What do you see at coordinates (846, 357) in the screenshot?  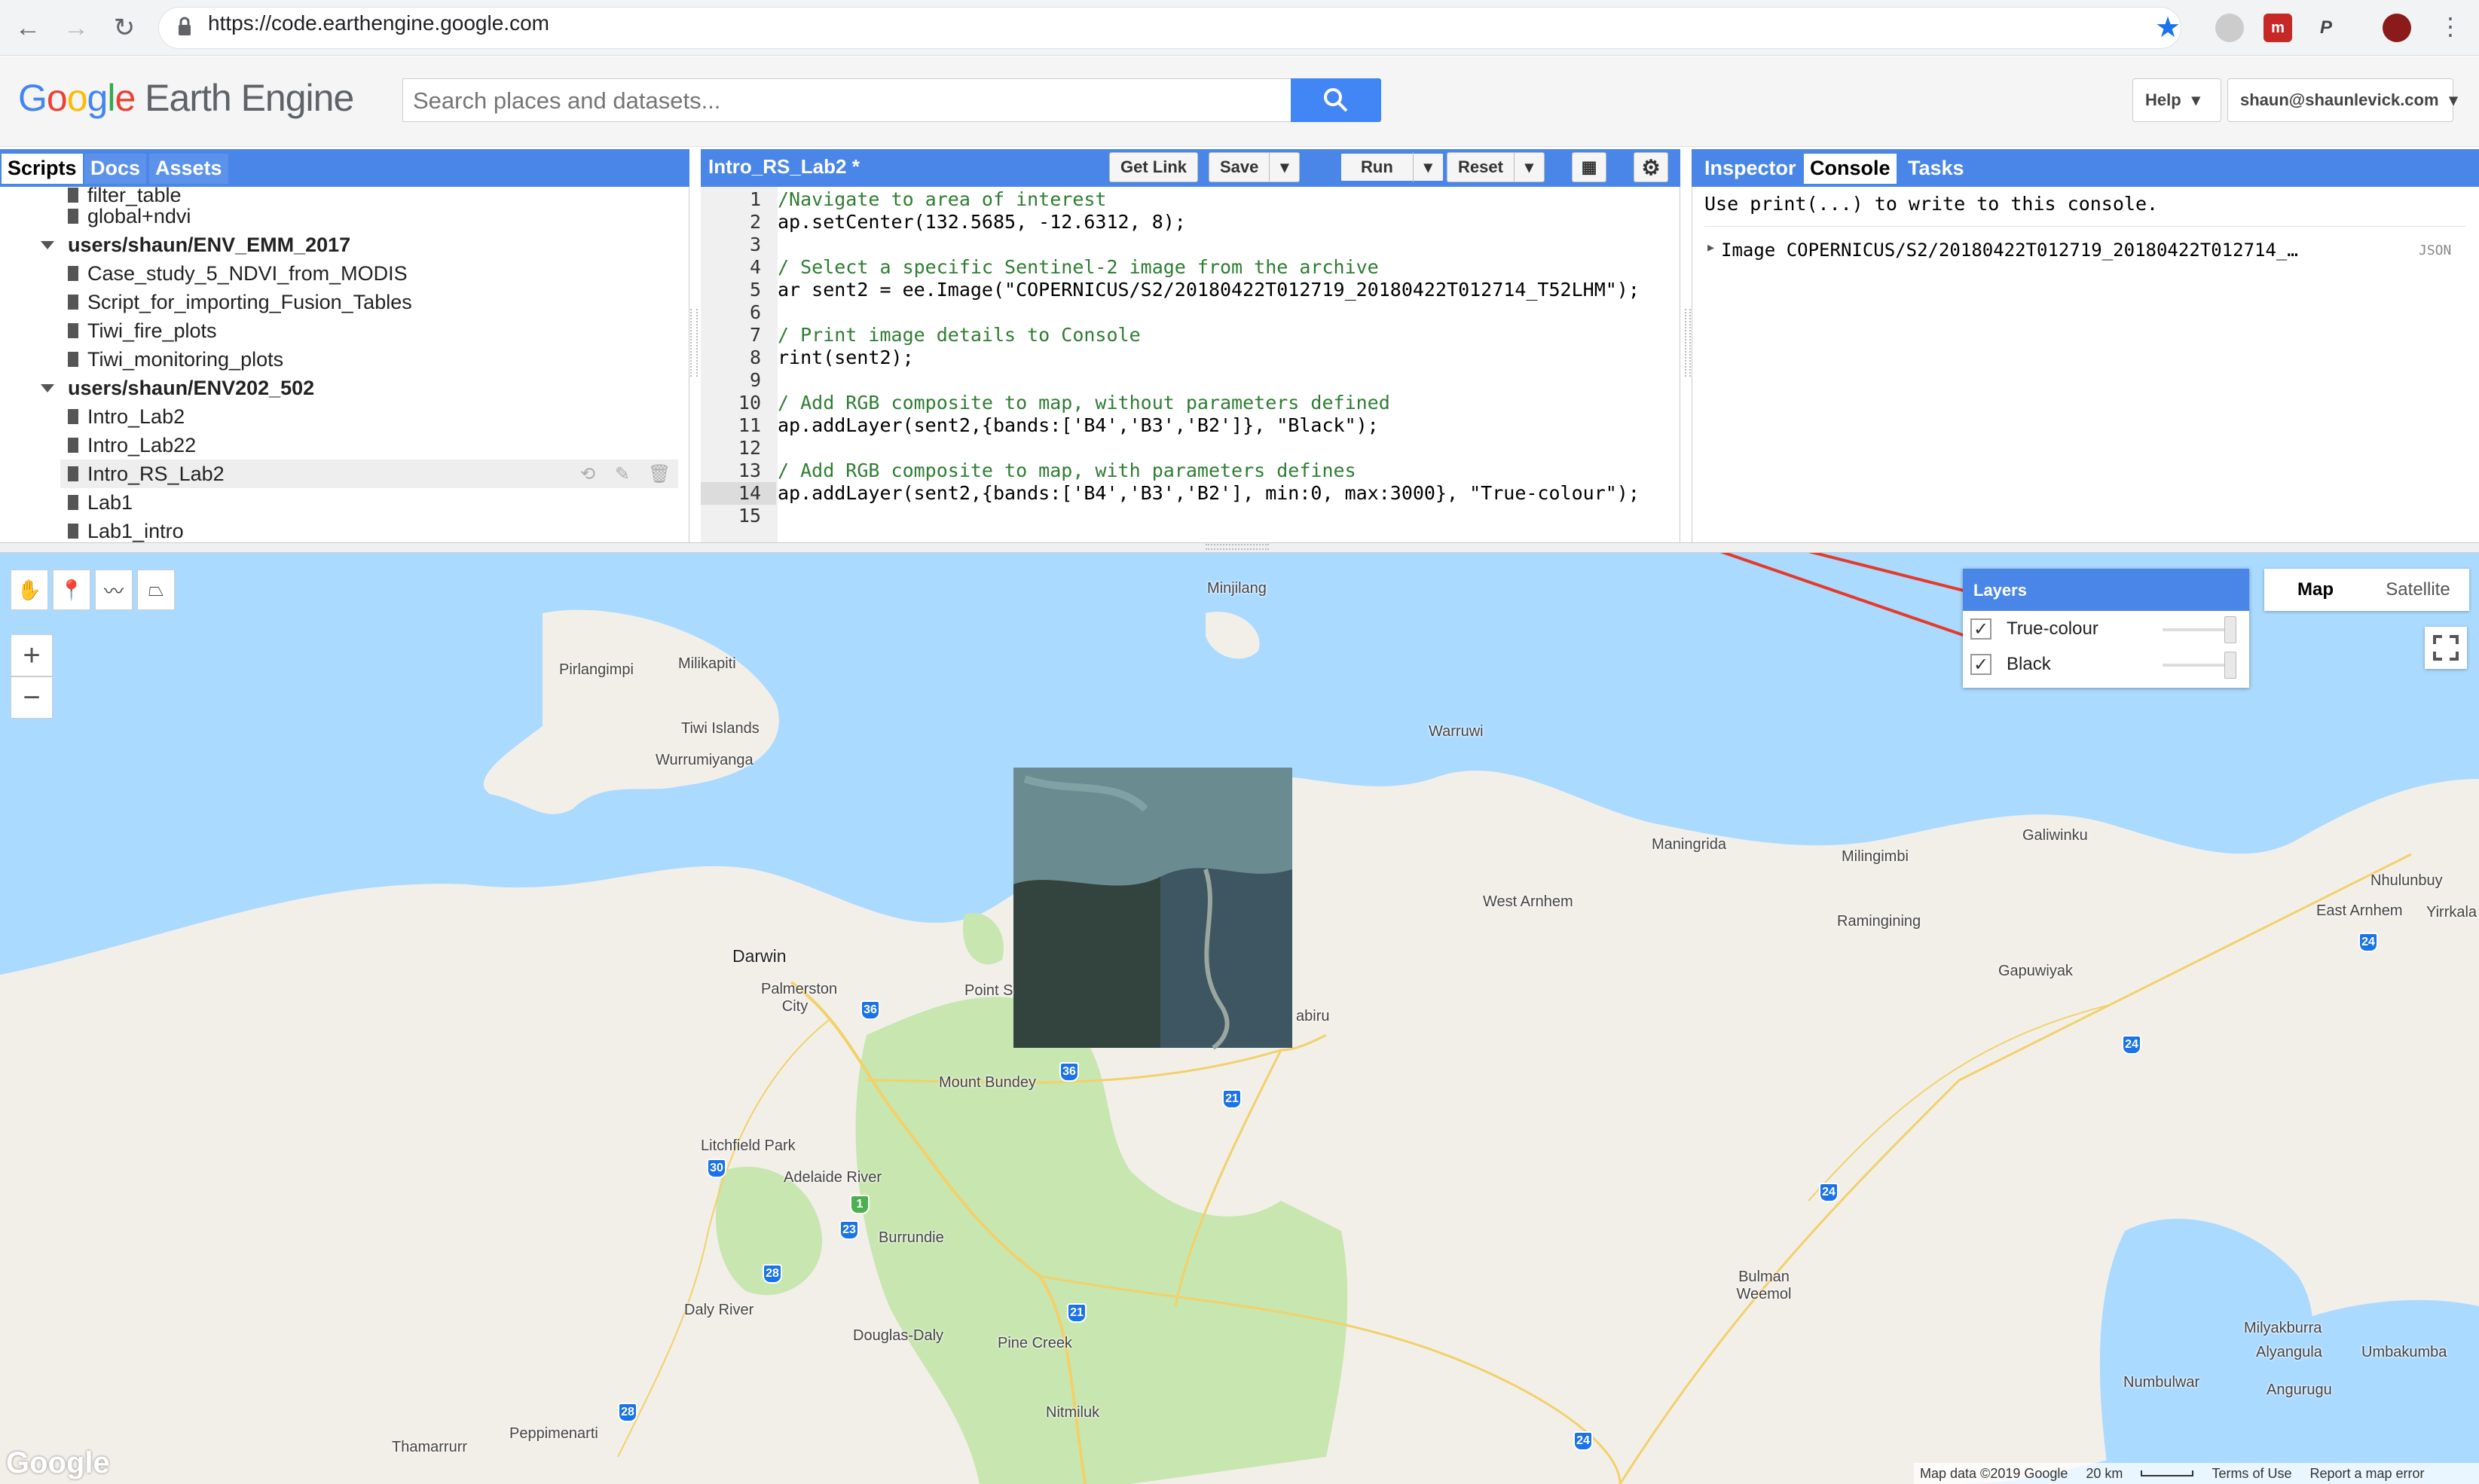 I see `code-line: rint(sent2);` at bounding box center [846, 357].